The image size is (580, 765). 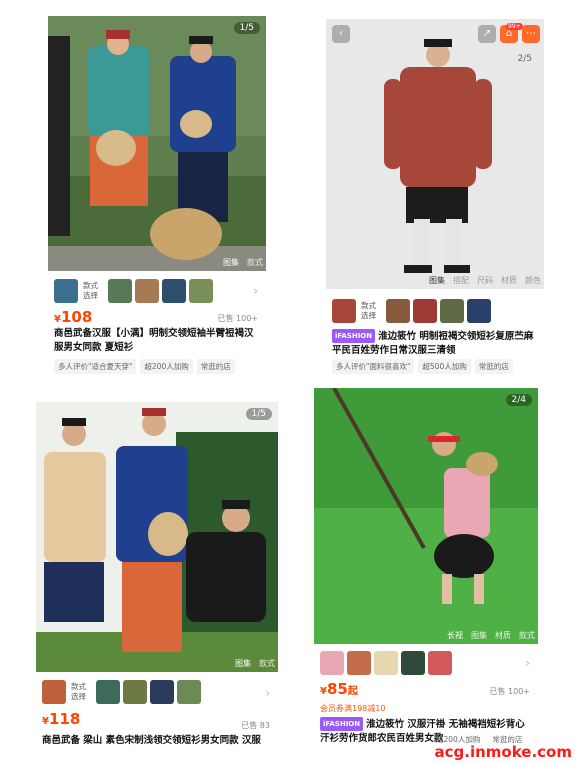 I want to click on product-title: 商邑武备汉服【小满】明制交领短袖半臂裋褐汉服男女同款 夏短衫, so click(x=157, y=341).